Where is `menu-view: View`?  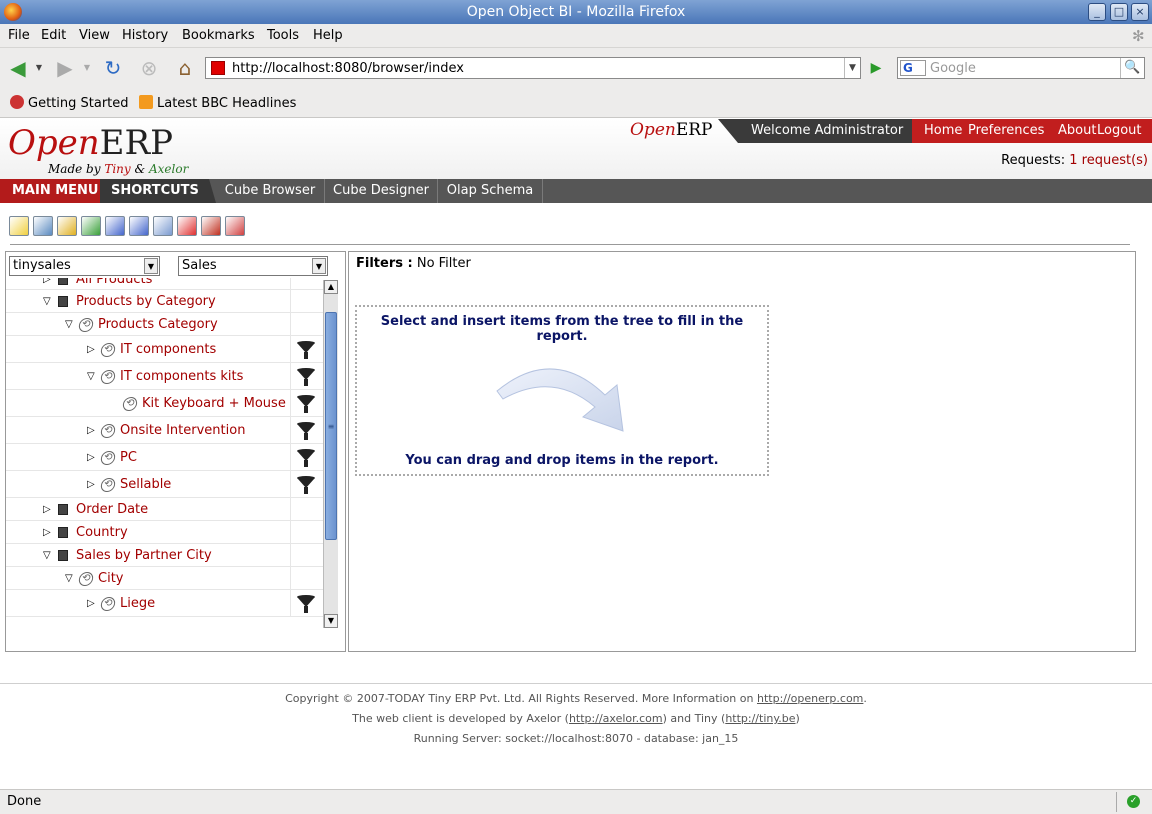 menu-view: View is located at coordinates (94, 35).